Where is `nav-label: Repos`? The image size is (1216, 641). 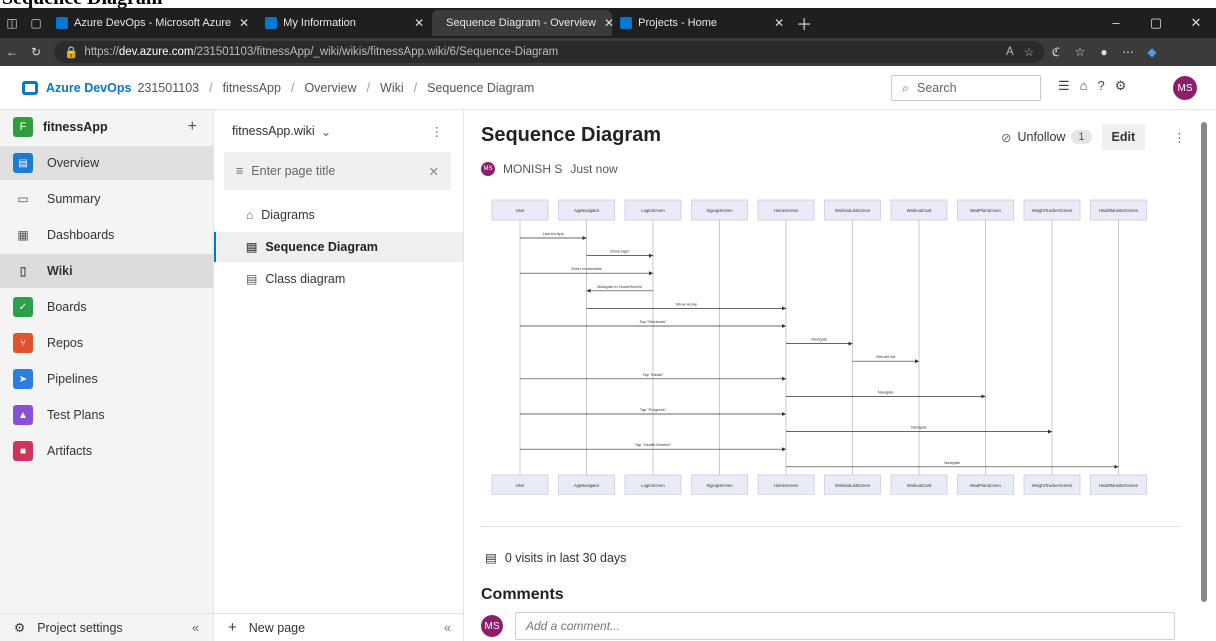
nav-label: Repos is located at coordinates (65, 343).